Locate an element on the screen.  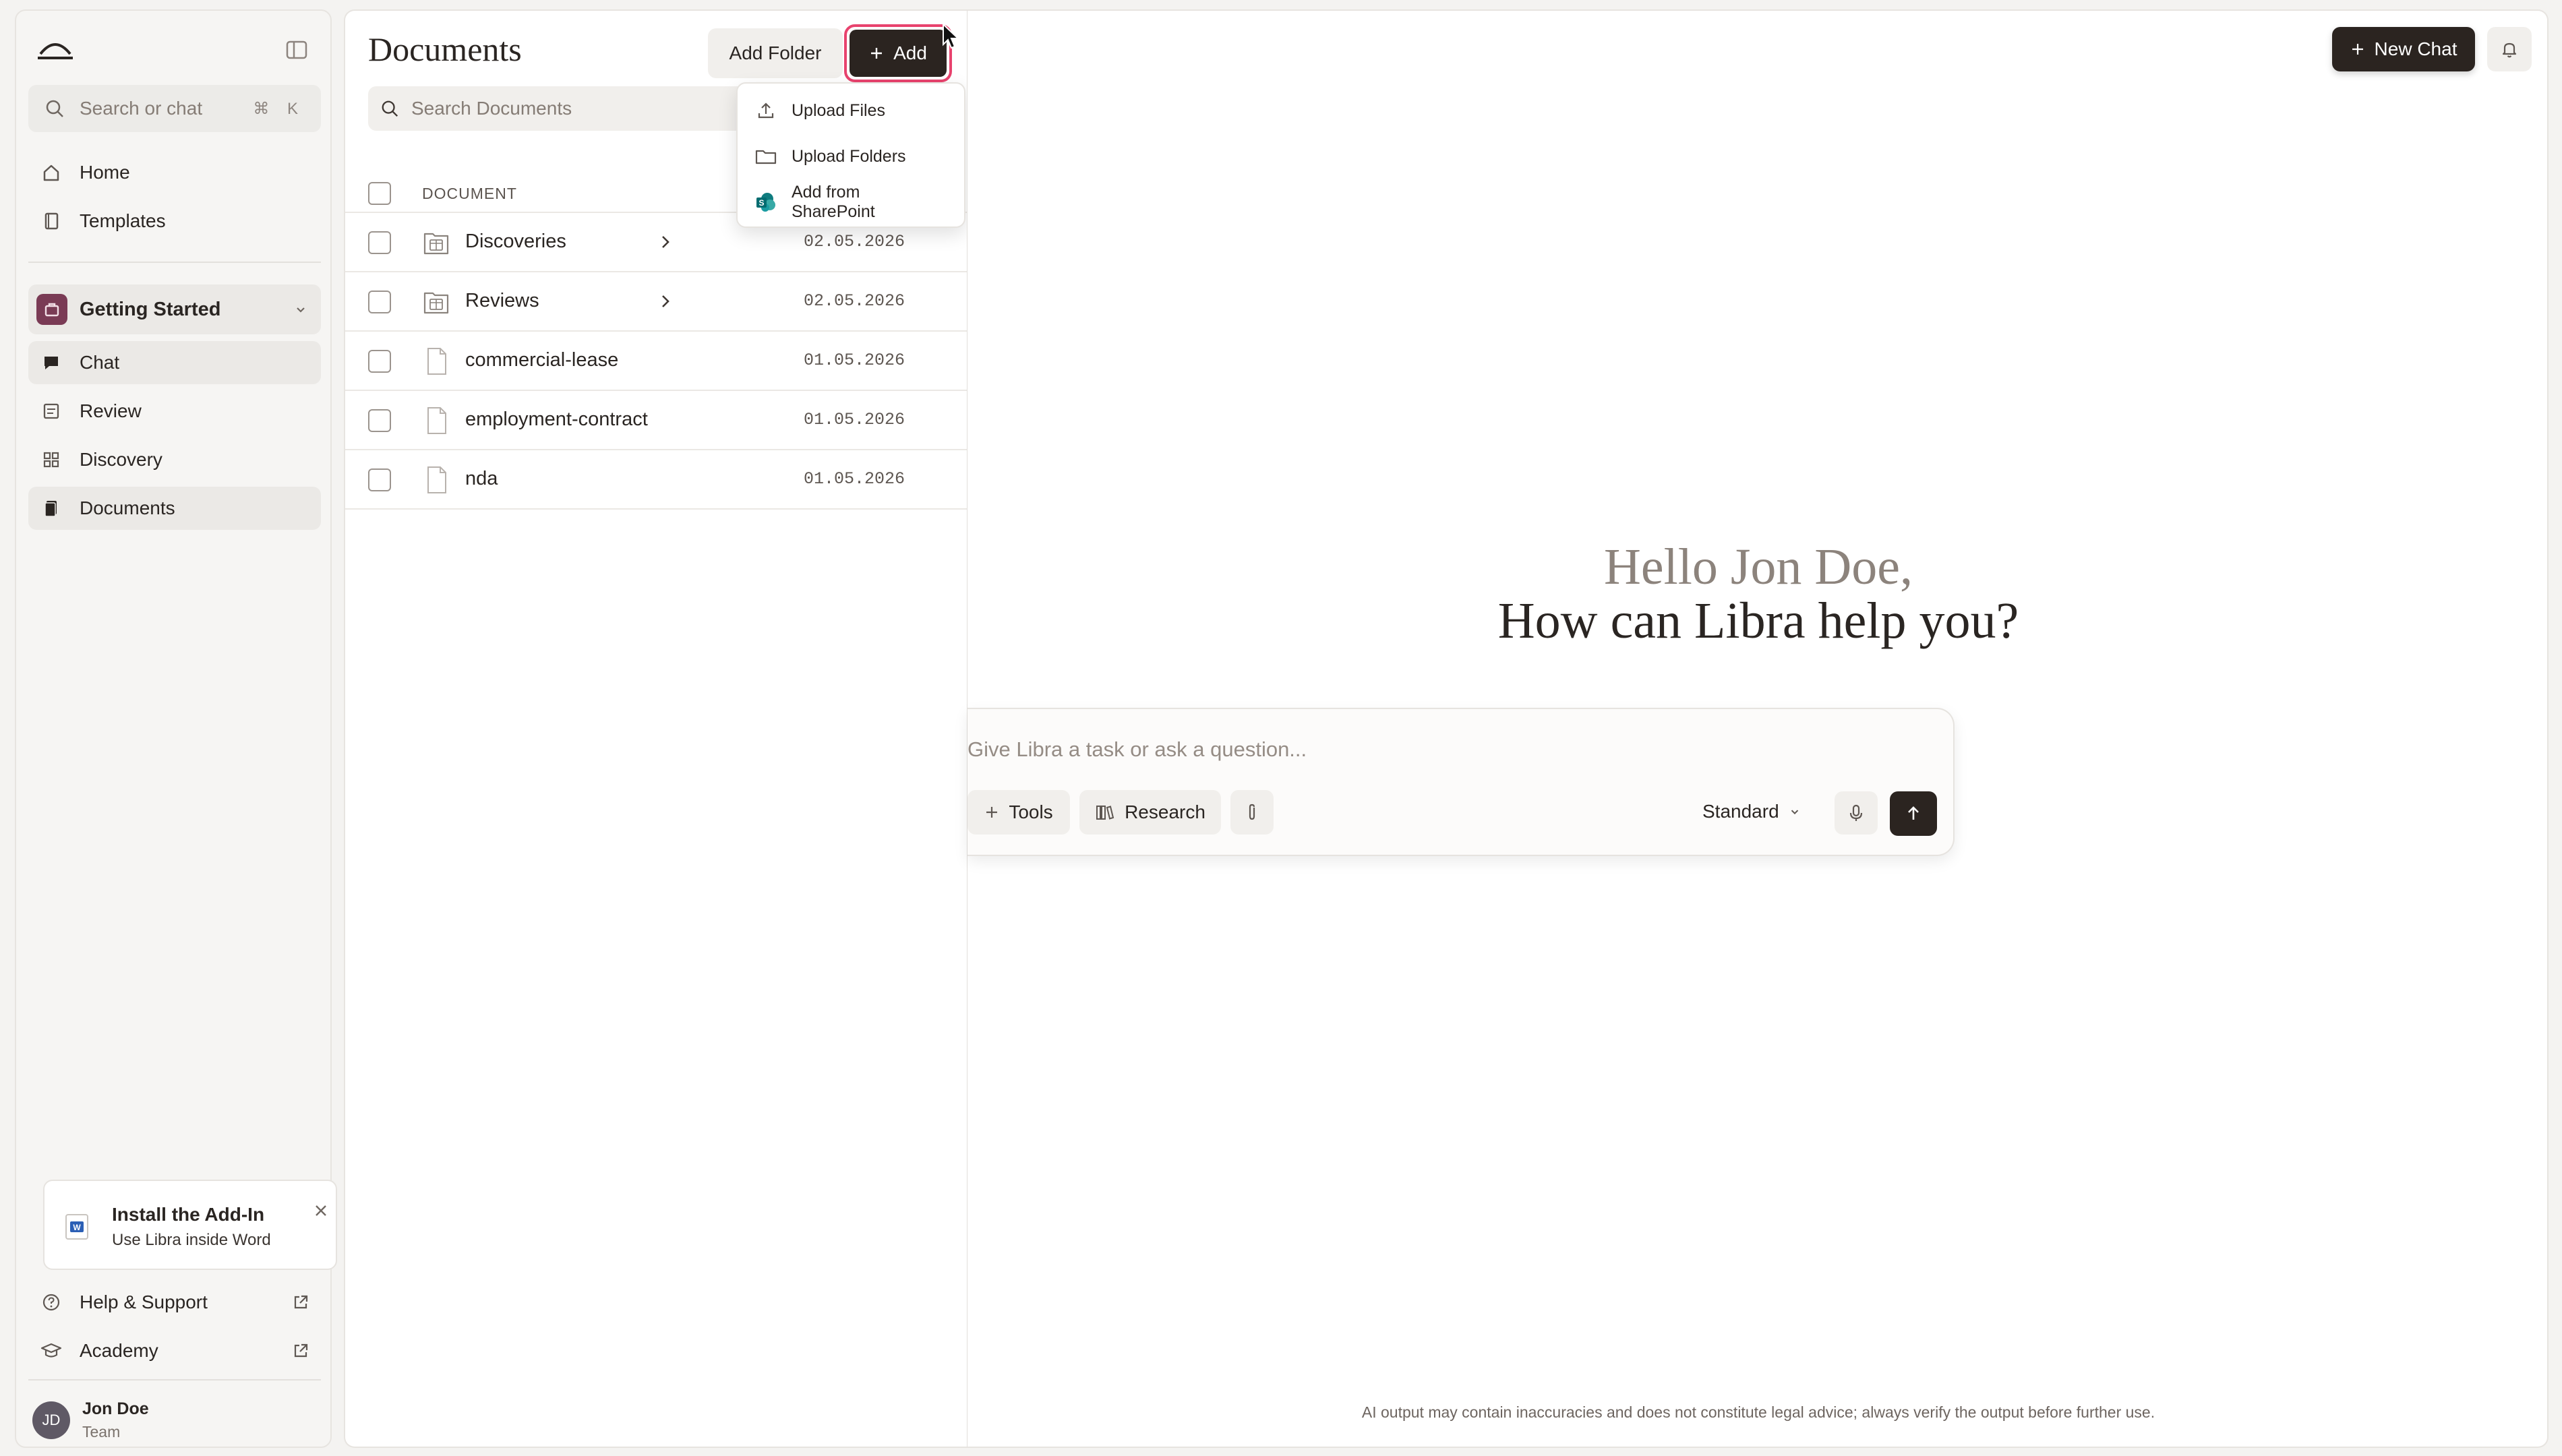
sidebar-item-templates: Templates is located at coordinates (175, 222).